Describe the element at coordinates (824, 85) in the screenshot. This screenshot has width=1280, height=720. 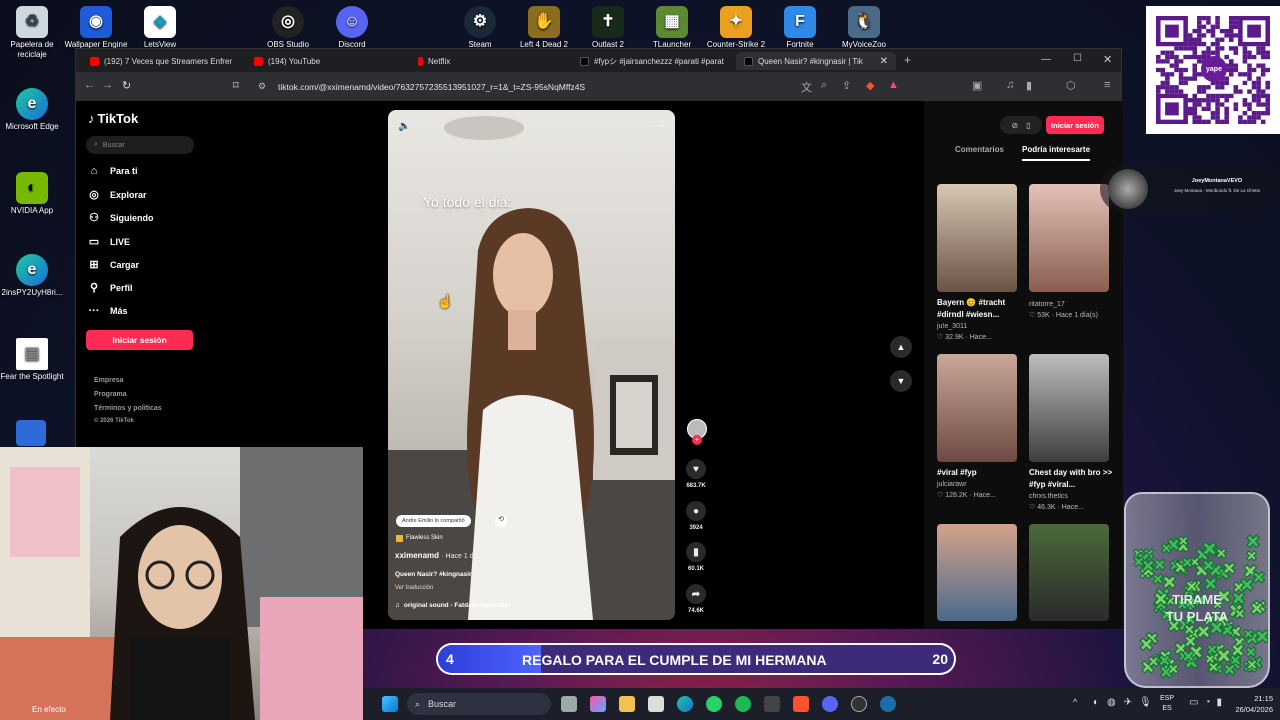
I see `zoom-icon: ⌕` at that location.